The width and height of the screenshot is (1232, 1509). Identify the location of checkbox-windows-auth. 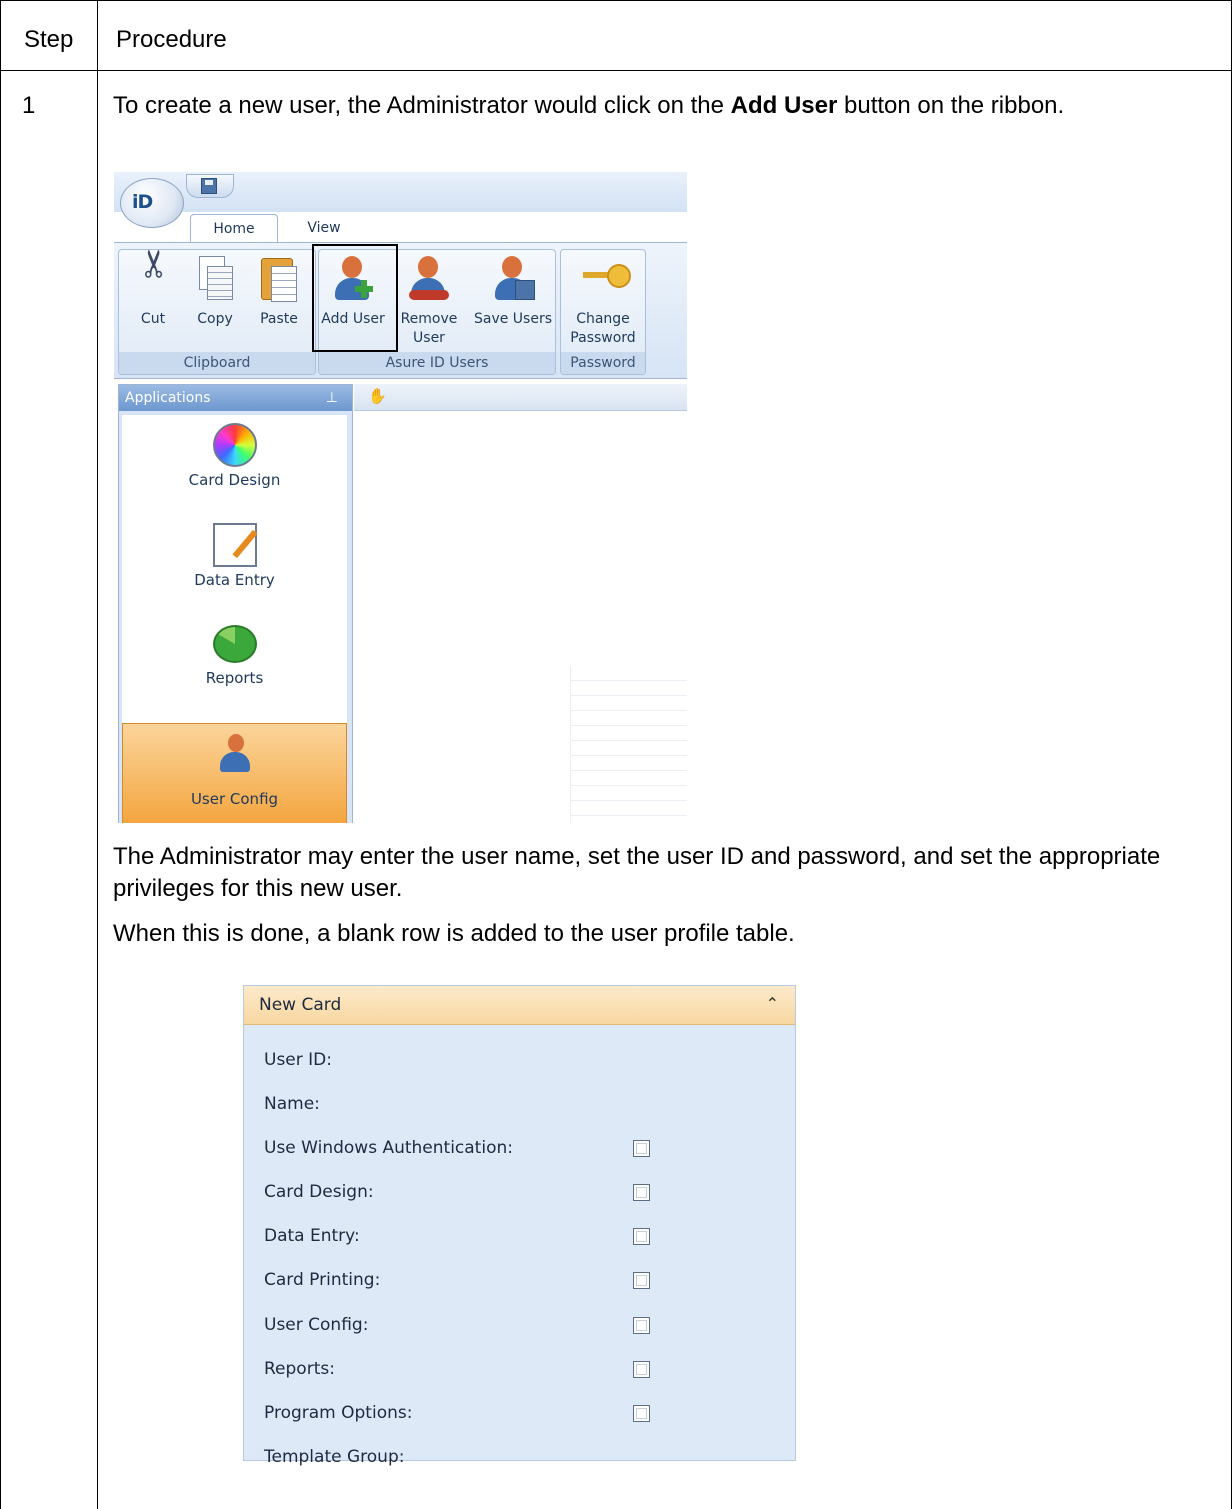
(641, 1148).